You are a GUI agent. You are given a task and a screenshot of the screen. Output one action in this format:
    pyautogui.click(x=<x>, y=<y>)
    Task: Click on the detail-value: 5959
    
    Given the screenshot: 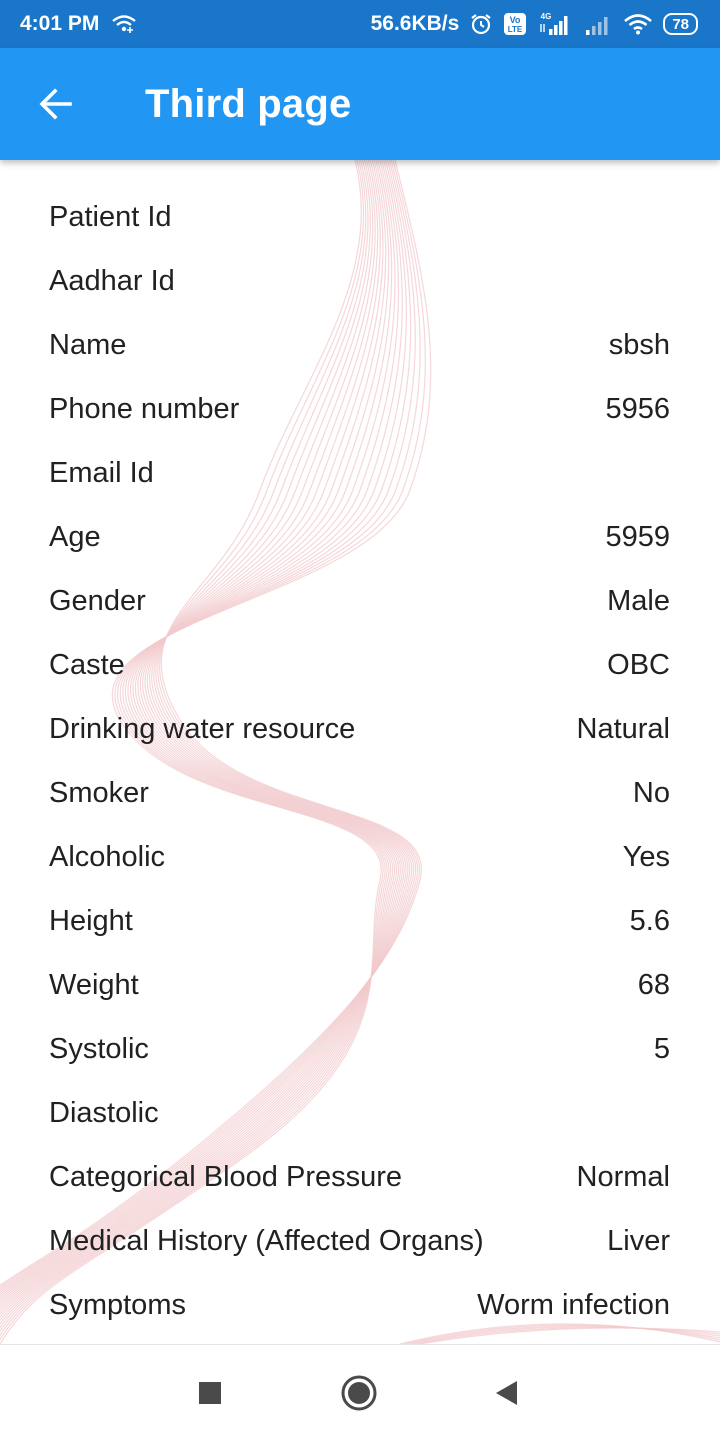 What is the action you would take?
    pyautogui.click(x=637, y=536)
    